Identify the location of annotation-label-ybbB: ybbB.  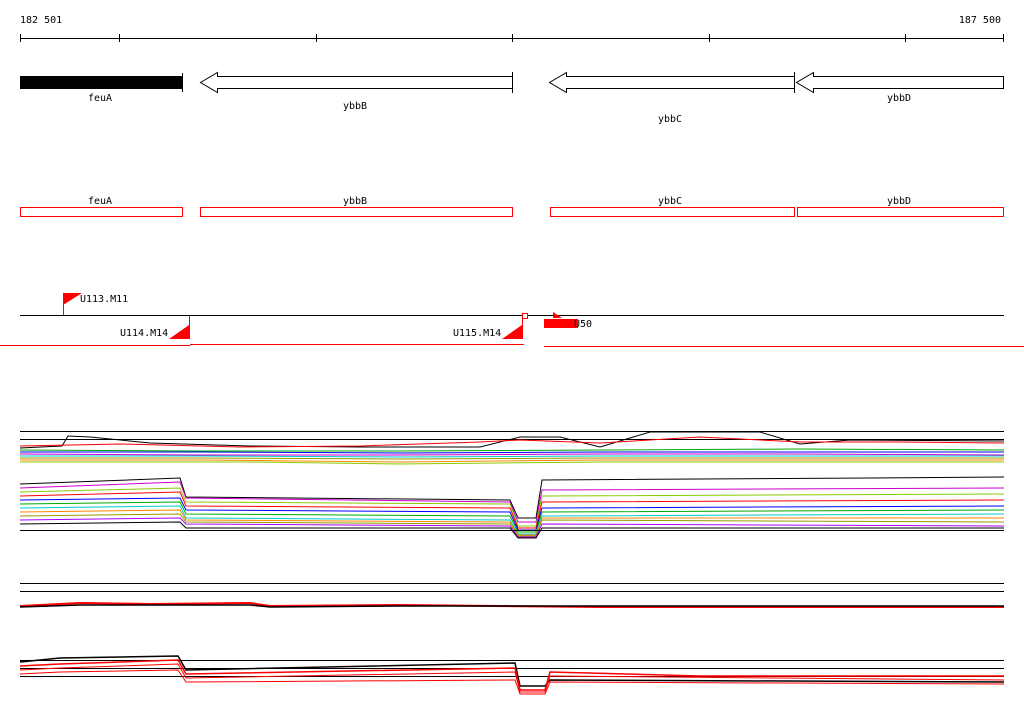
(355, 201).